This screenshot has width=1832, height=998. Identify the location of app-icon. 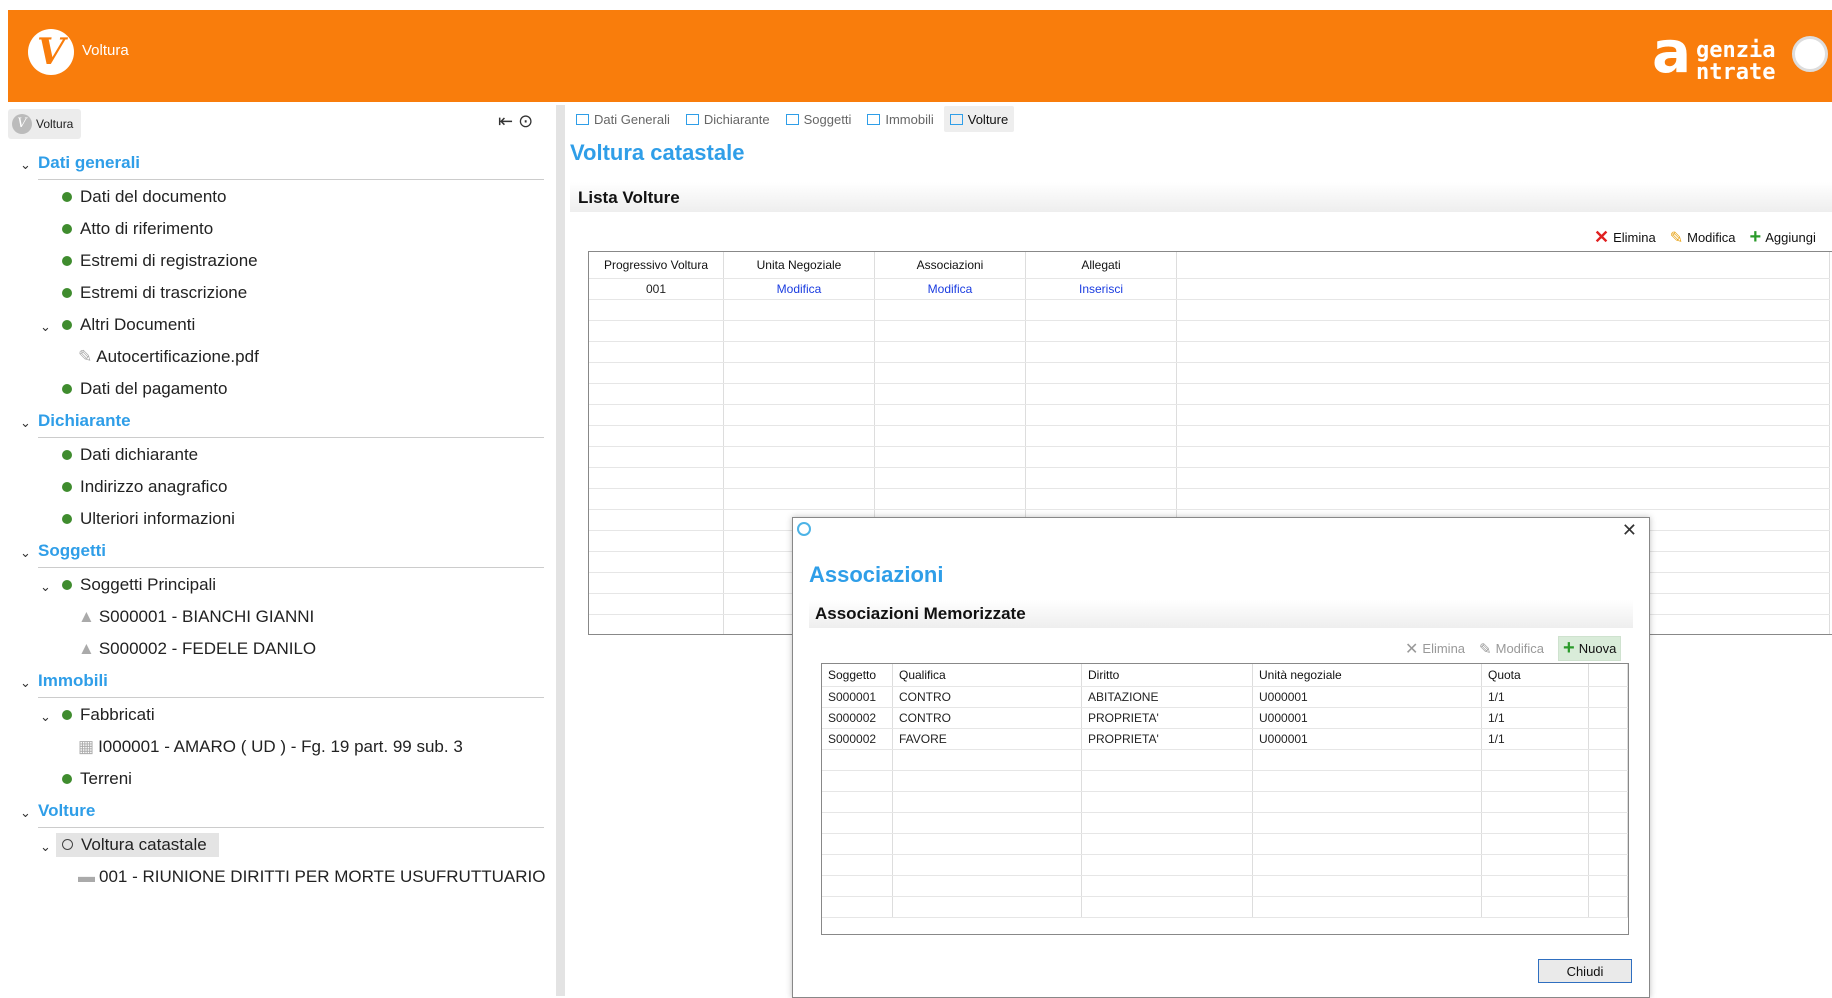
(804, 529).